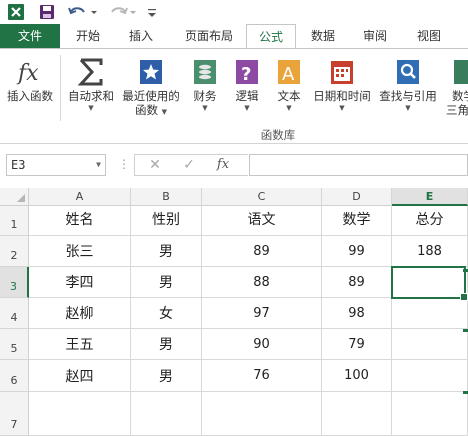  I want to click on cell-b1: 性别, so click(166, 221).